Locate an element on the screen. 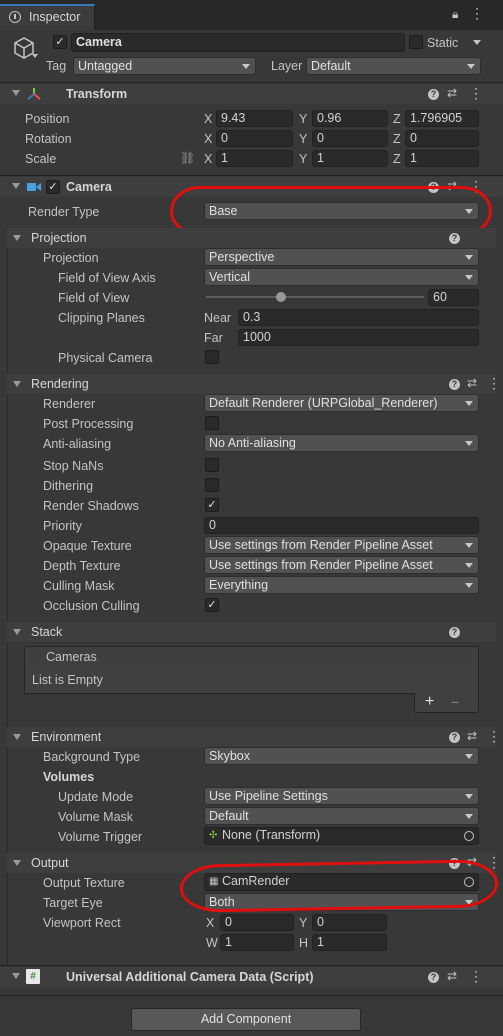  renderer-dropdown: Default Renderer (URPGlobal_Renderer) is located at coordinates (341, 403).